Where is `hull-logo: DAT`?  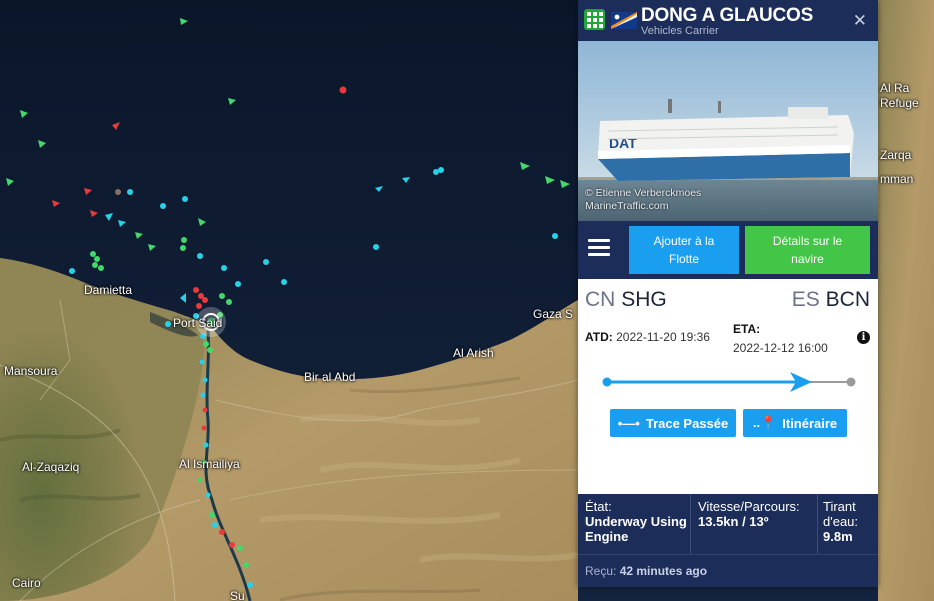 hull-logo: DAT is located at coordinates (623, 143).